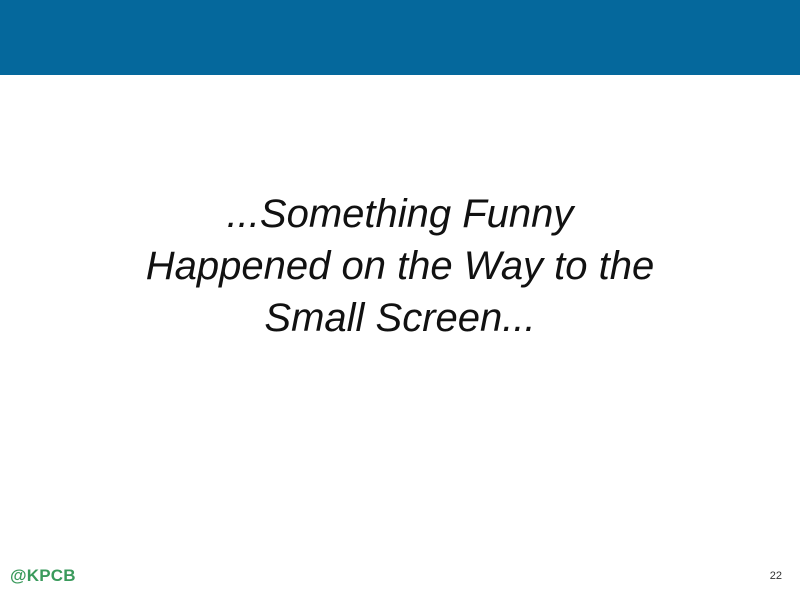 The height and width of the screenshot is (600, 800). Describe the element at coordinates (400, 37) in the screenshot. I see `header-band` at that location.